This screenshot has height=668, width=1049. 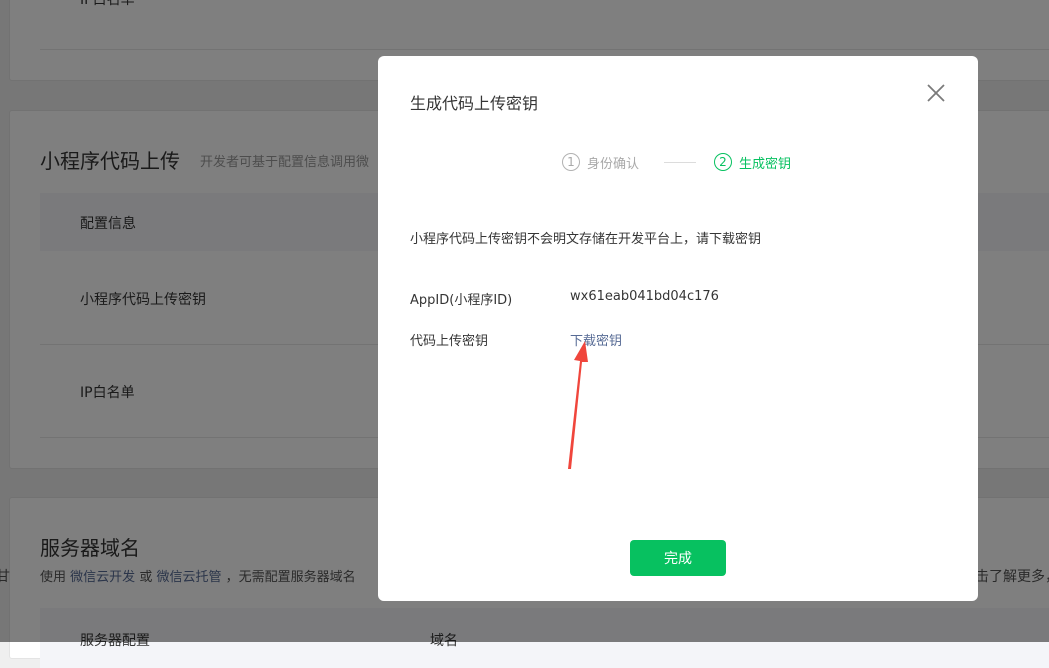 I want to click on upload-key-label: 代码上传密钥, so click(x=449, y=341).